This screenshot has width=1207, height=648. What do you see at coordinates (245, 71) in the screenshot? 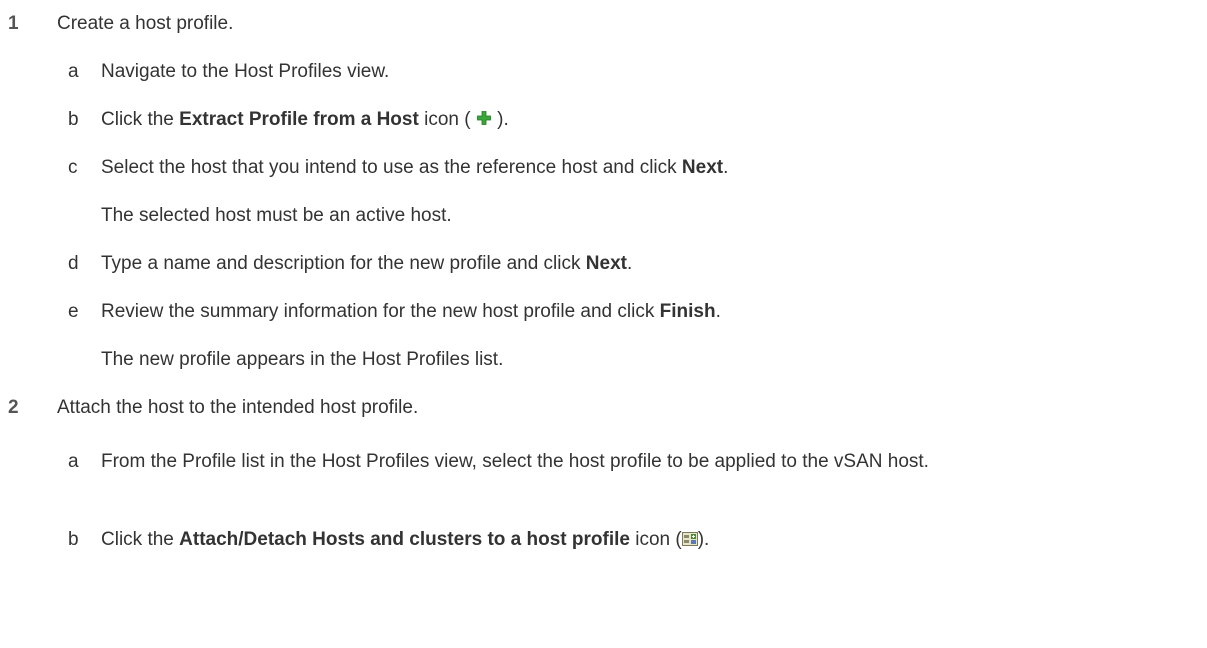
I see `substep-text: Navigate to the Host Profiles view.` at bounding box center [245, 71].